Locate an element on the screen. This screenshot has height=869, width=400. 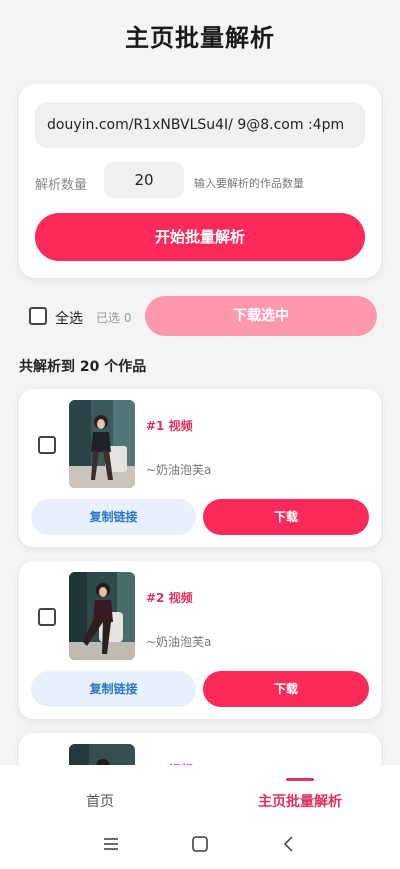
menu-icon is located at coordinates (111, 846).